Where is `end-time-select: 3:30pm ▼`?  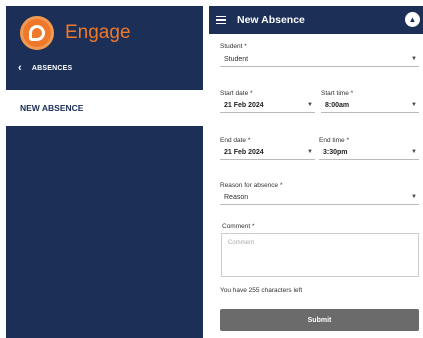 end-time-select: 3:30pm ▼ is located at coordinates (369, 153).